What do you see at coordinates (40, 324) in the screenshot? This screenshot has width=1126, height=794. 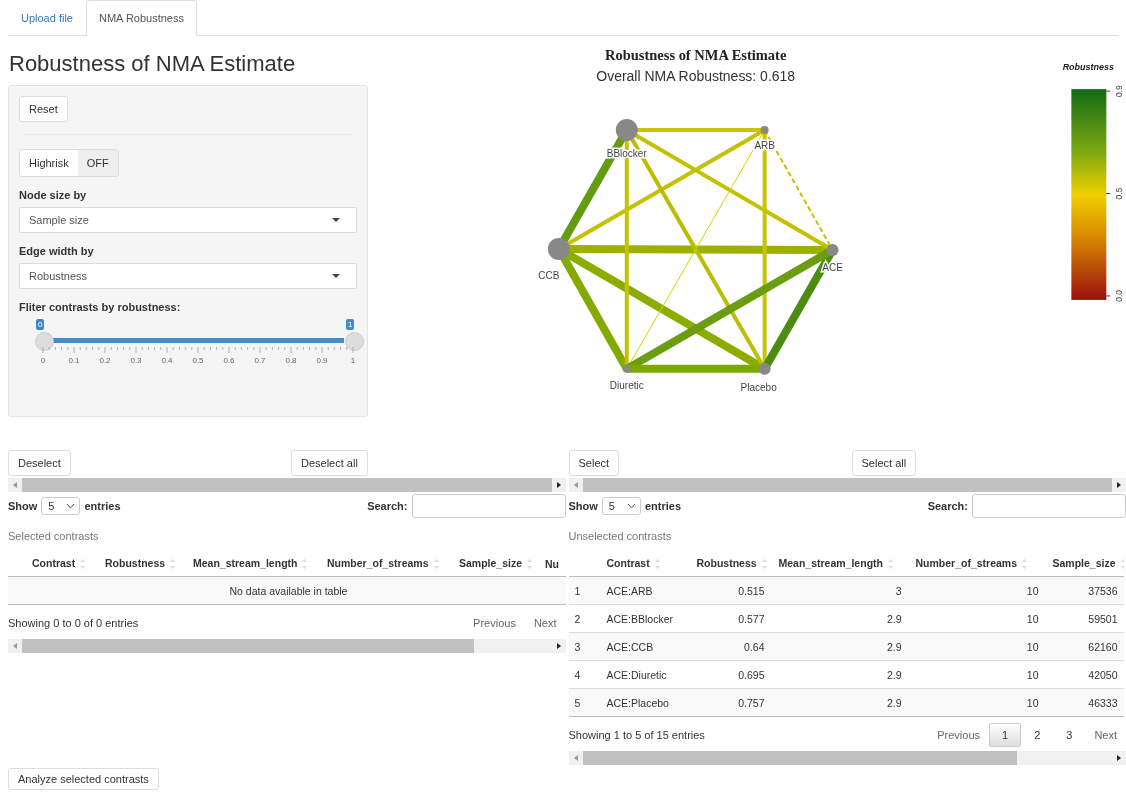 I see `slider-value: 0` at bounding box center [40, 324].